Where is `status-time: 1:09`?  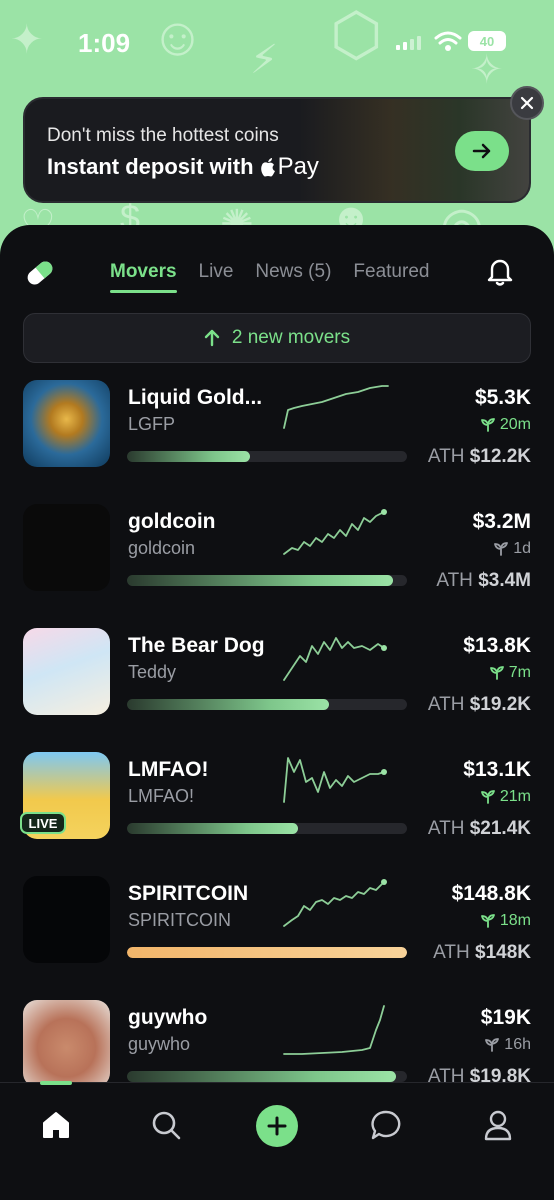
status-time: 1:09 is located at coordinates (104, 43).